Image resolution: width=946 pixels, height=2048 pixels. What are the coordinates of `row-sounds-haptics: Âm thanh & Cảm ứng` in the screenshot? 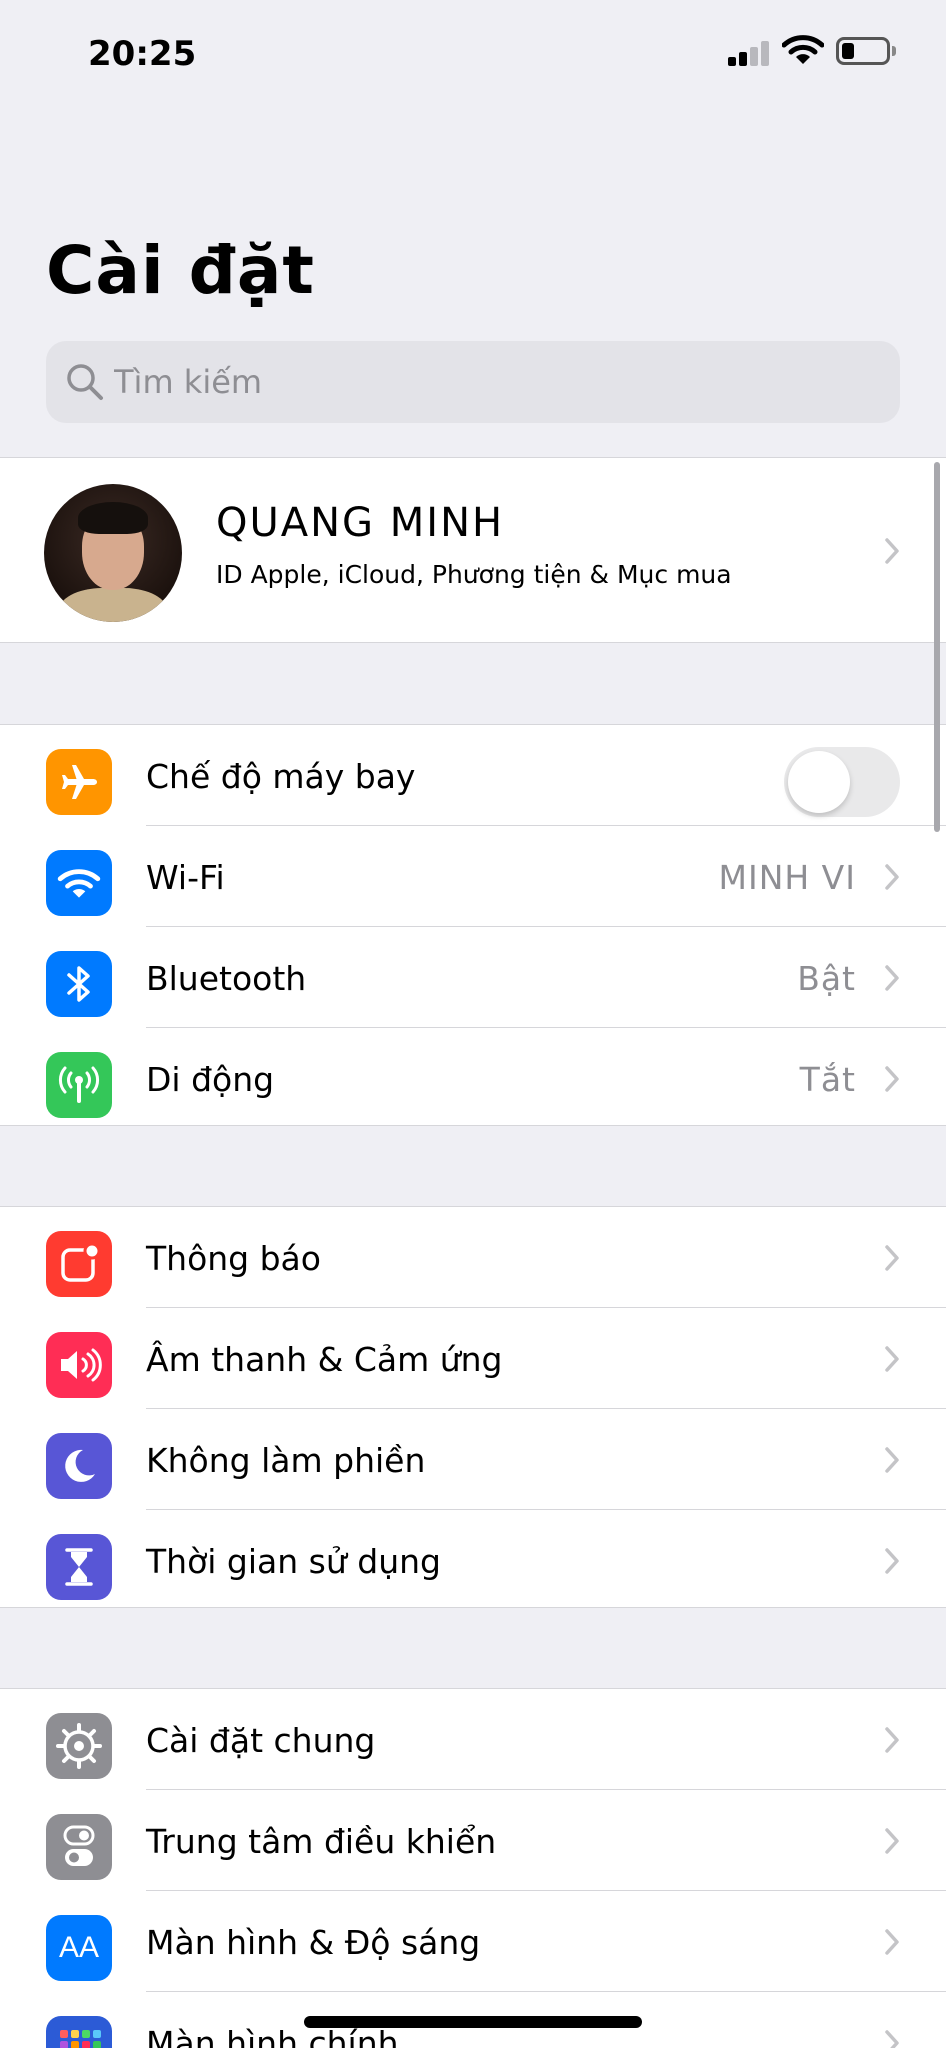 It's located at (473, 1358).